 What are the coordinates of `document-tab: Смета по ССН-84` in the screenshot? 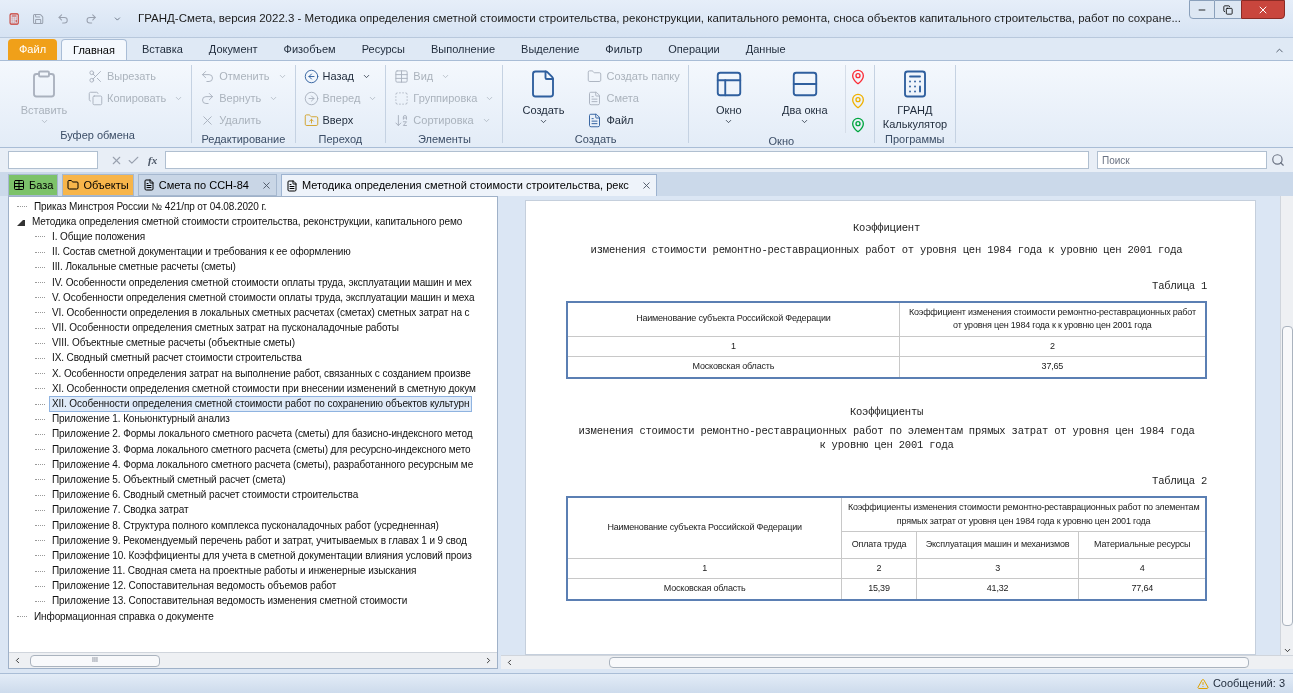 It's located at (207, 185).